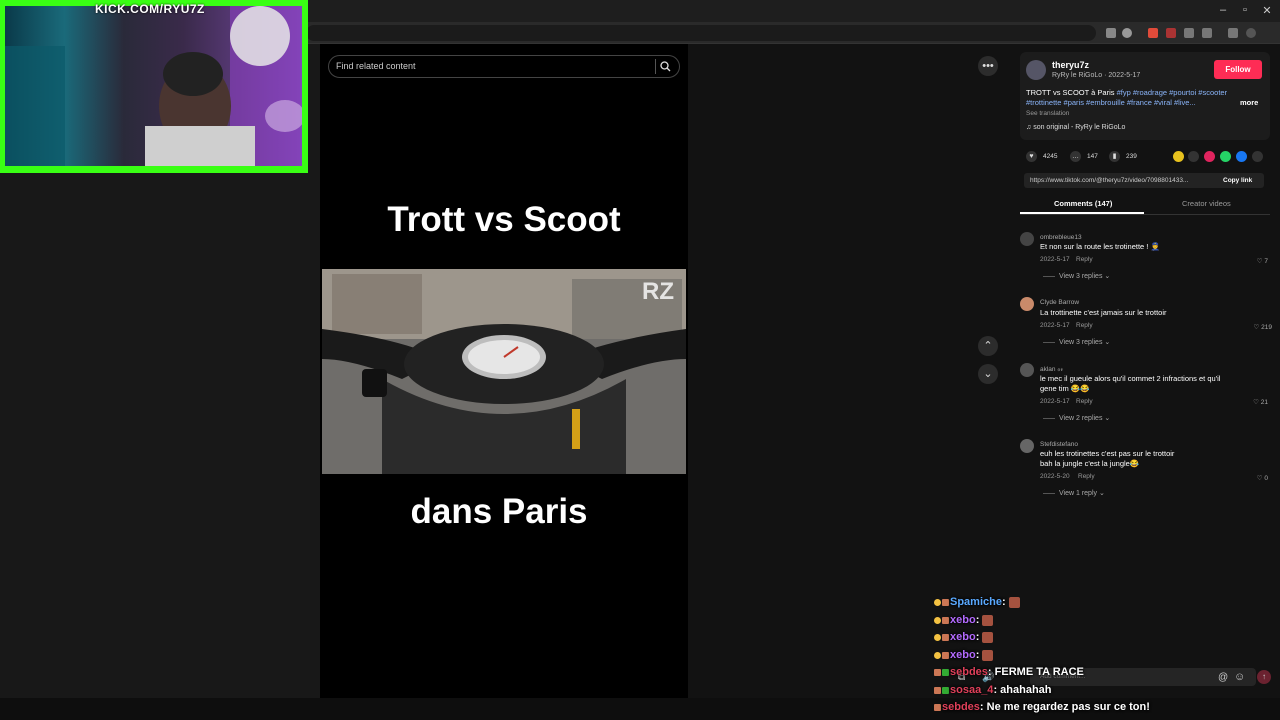 The height and width of the screenshot is (720, 1280). I want to click on chat-message: sosaa_4: ahahahah, so click(993, 690).